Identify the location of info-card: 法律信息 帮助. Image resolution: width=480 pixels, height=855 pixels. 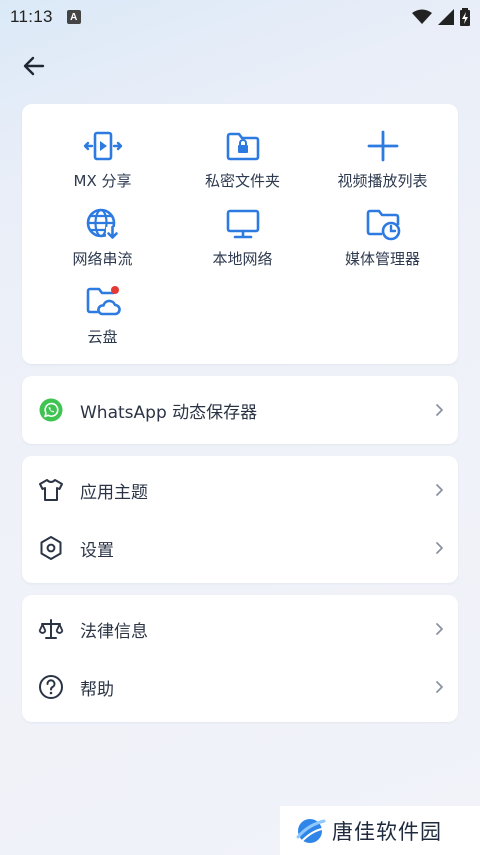
(240, 658).